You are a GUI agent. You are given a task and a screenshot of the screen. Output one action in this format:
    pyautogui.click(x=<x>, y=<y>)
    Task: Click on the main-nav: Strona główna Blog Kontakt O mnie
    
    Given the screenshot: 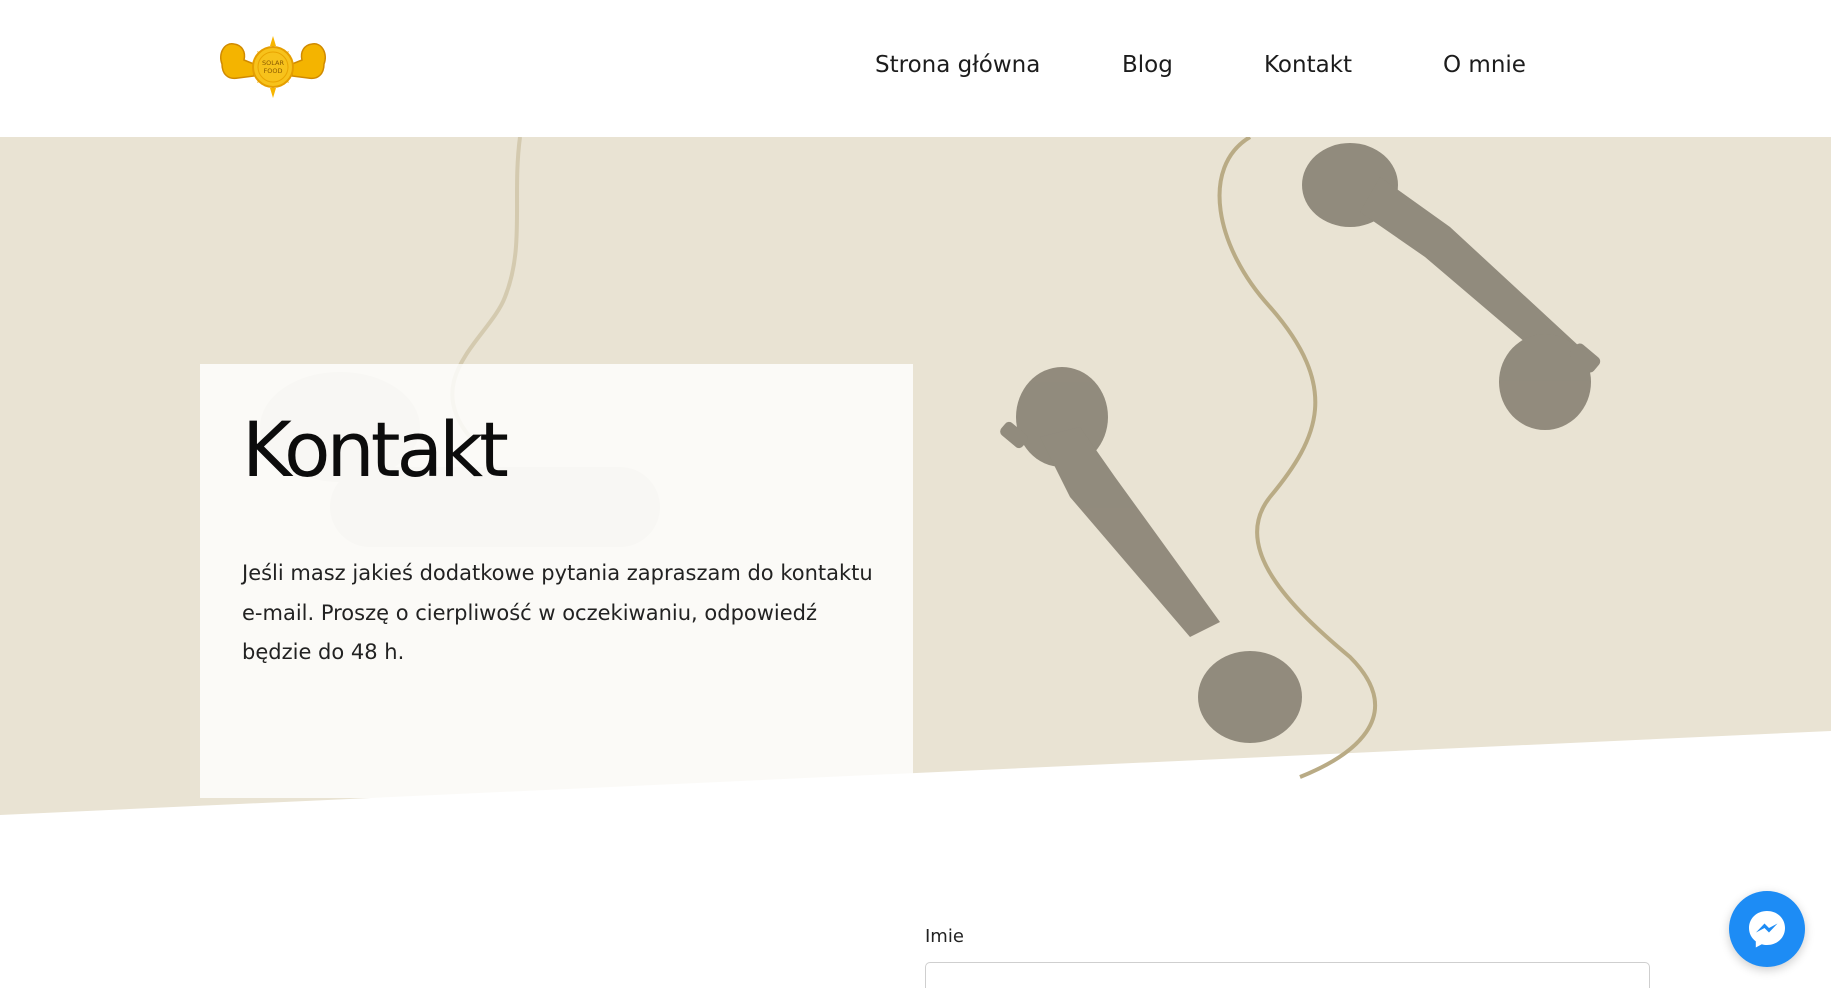 What is the action you would take?
    pyautogui.click(x=915, y=67)
    